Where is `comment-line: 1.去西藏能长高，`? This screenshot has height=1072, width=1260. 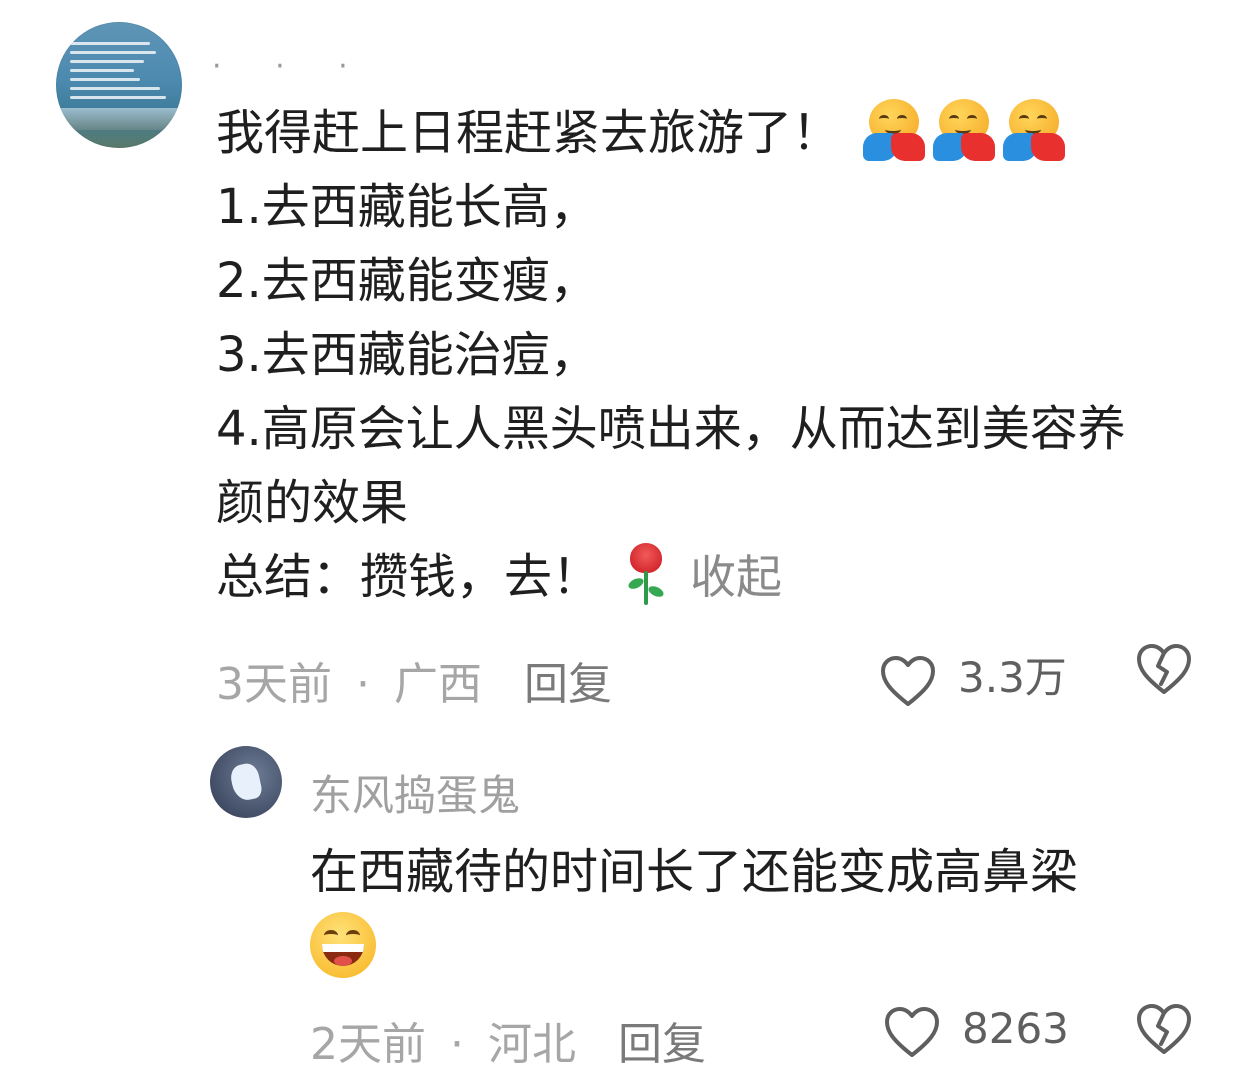 comment-line: 1.去西藏能长高， is located at coordinates (407, 207).